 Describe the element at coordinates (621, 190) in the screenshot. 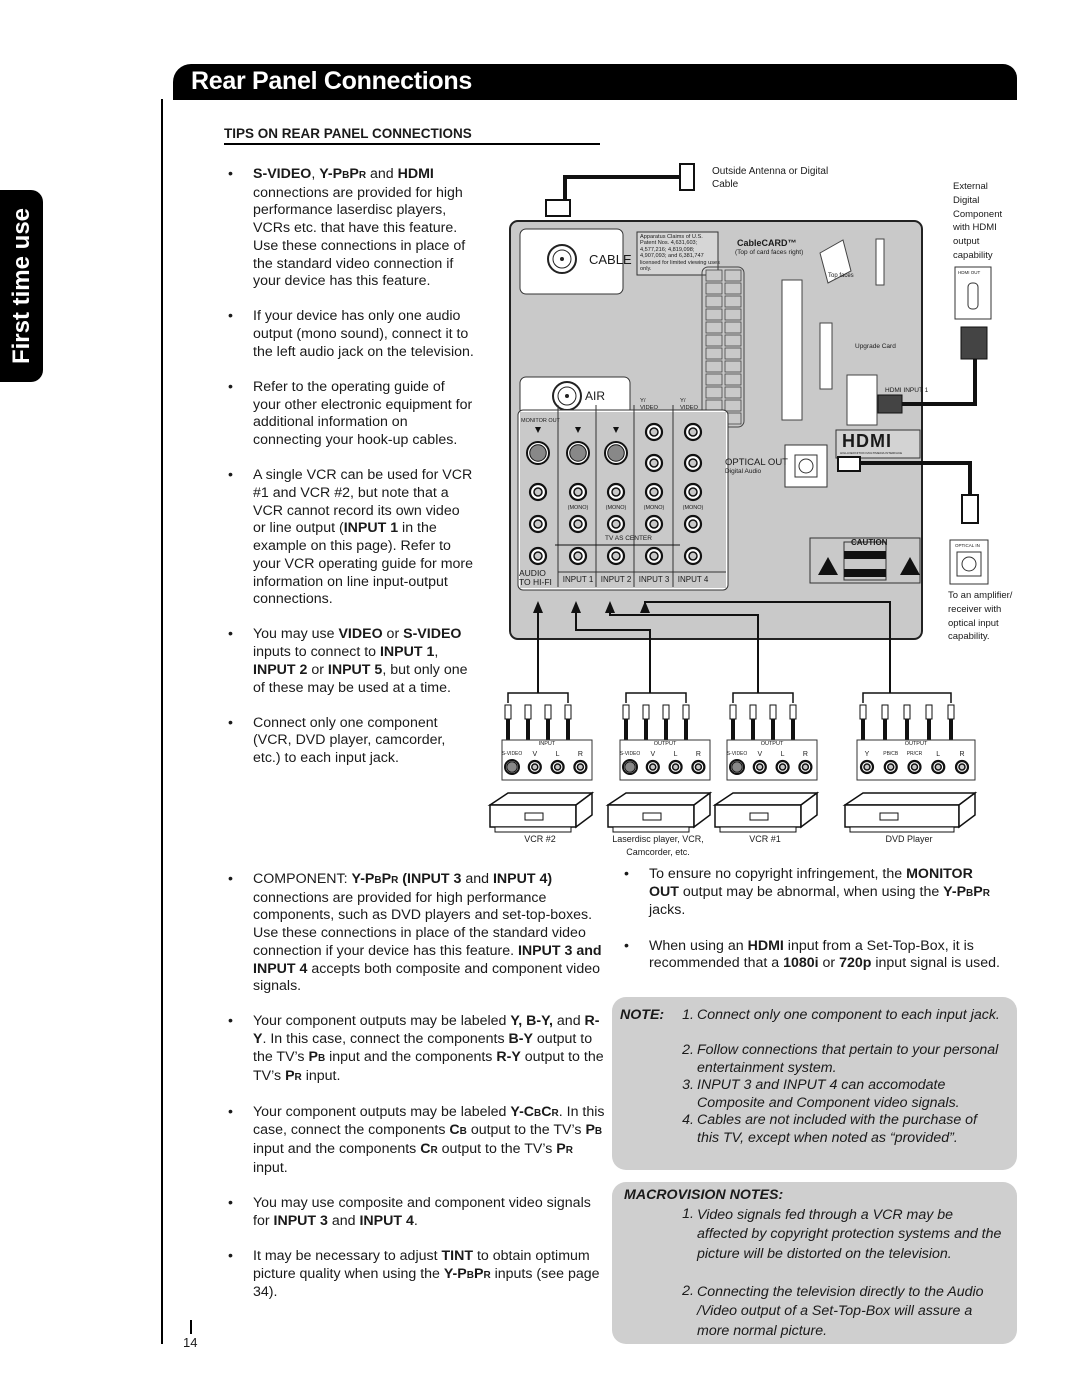

I see `antenna-cable` at that location.